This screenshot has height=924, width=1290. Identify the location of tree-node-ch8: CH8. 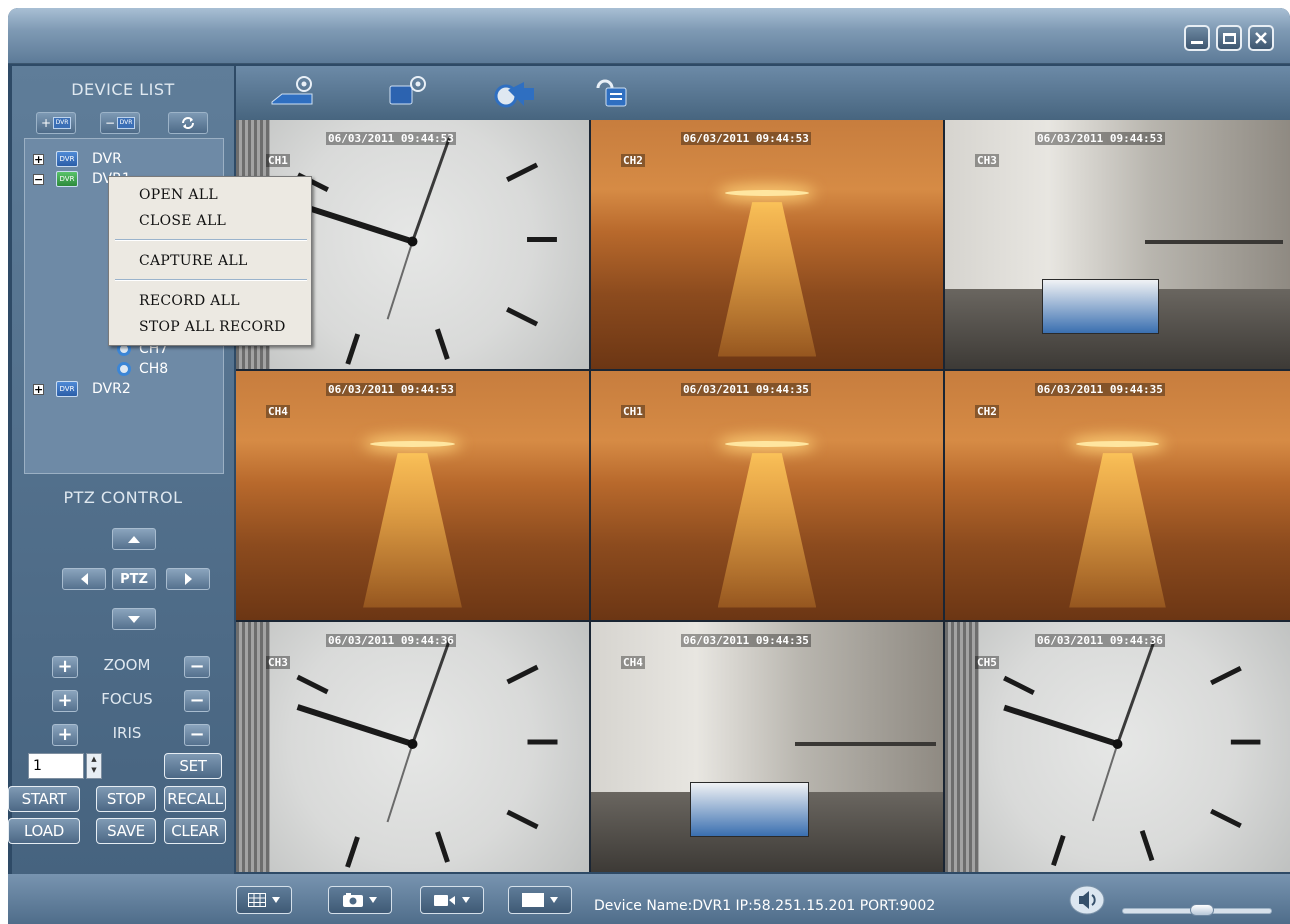
(142, 369).